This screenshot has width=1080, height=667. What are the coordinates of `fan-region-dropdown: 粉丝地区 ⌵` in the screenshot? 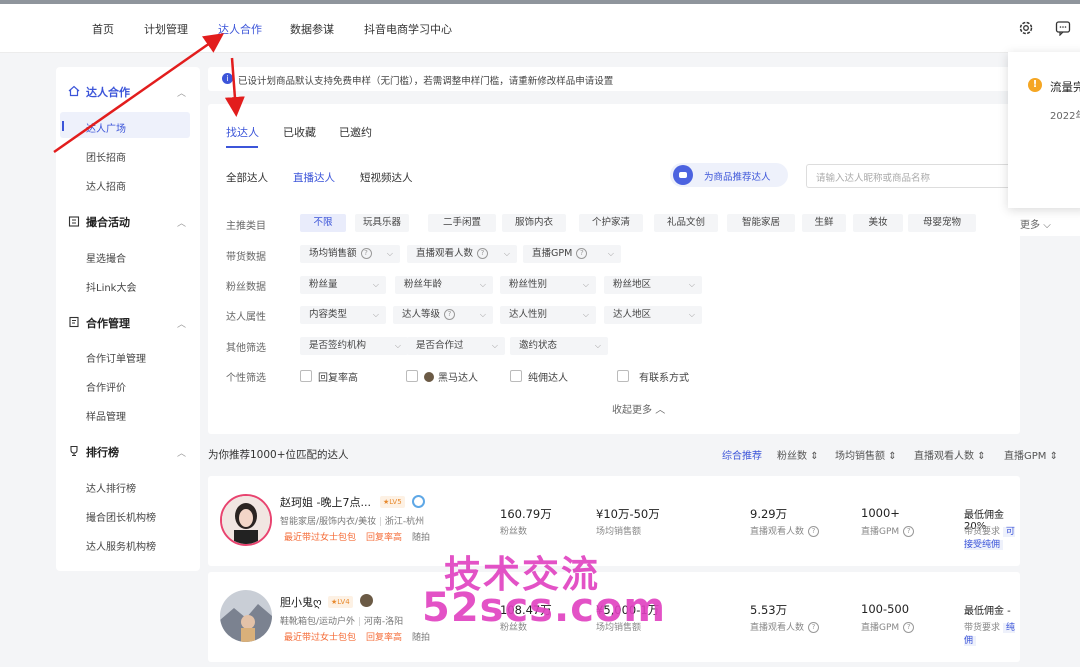 It's located at (653, 285).